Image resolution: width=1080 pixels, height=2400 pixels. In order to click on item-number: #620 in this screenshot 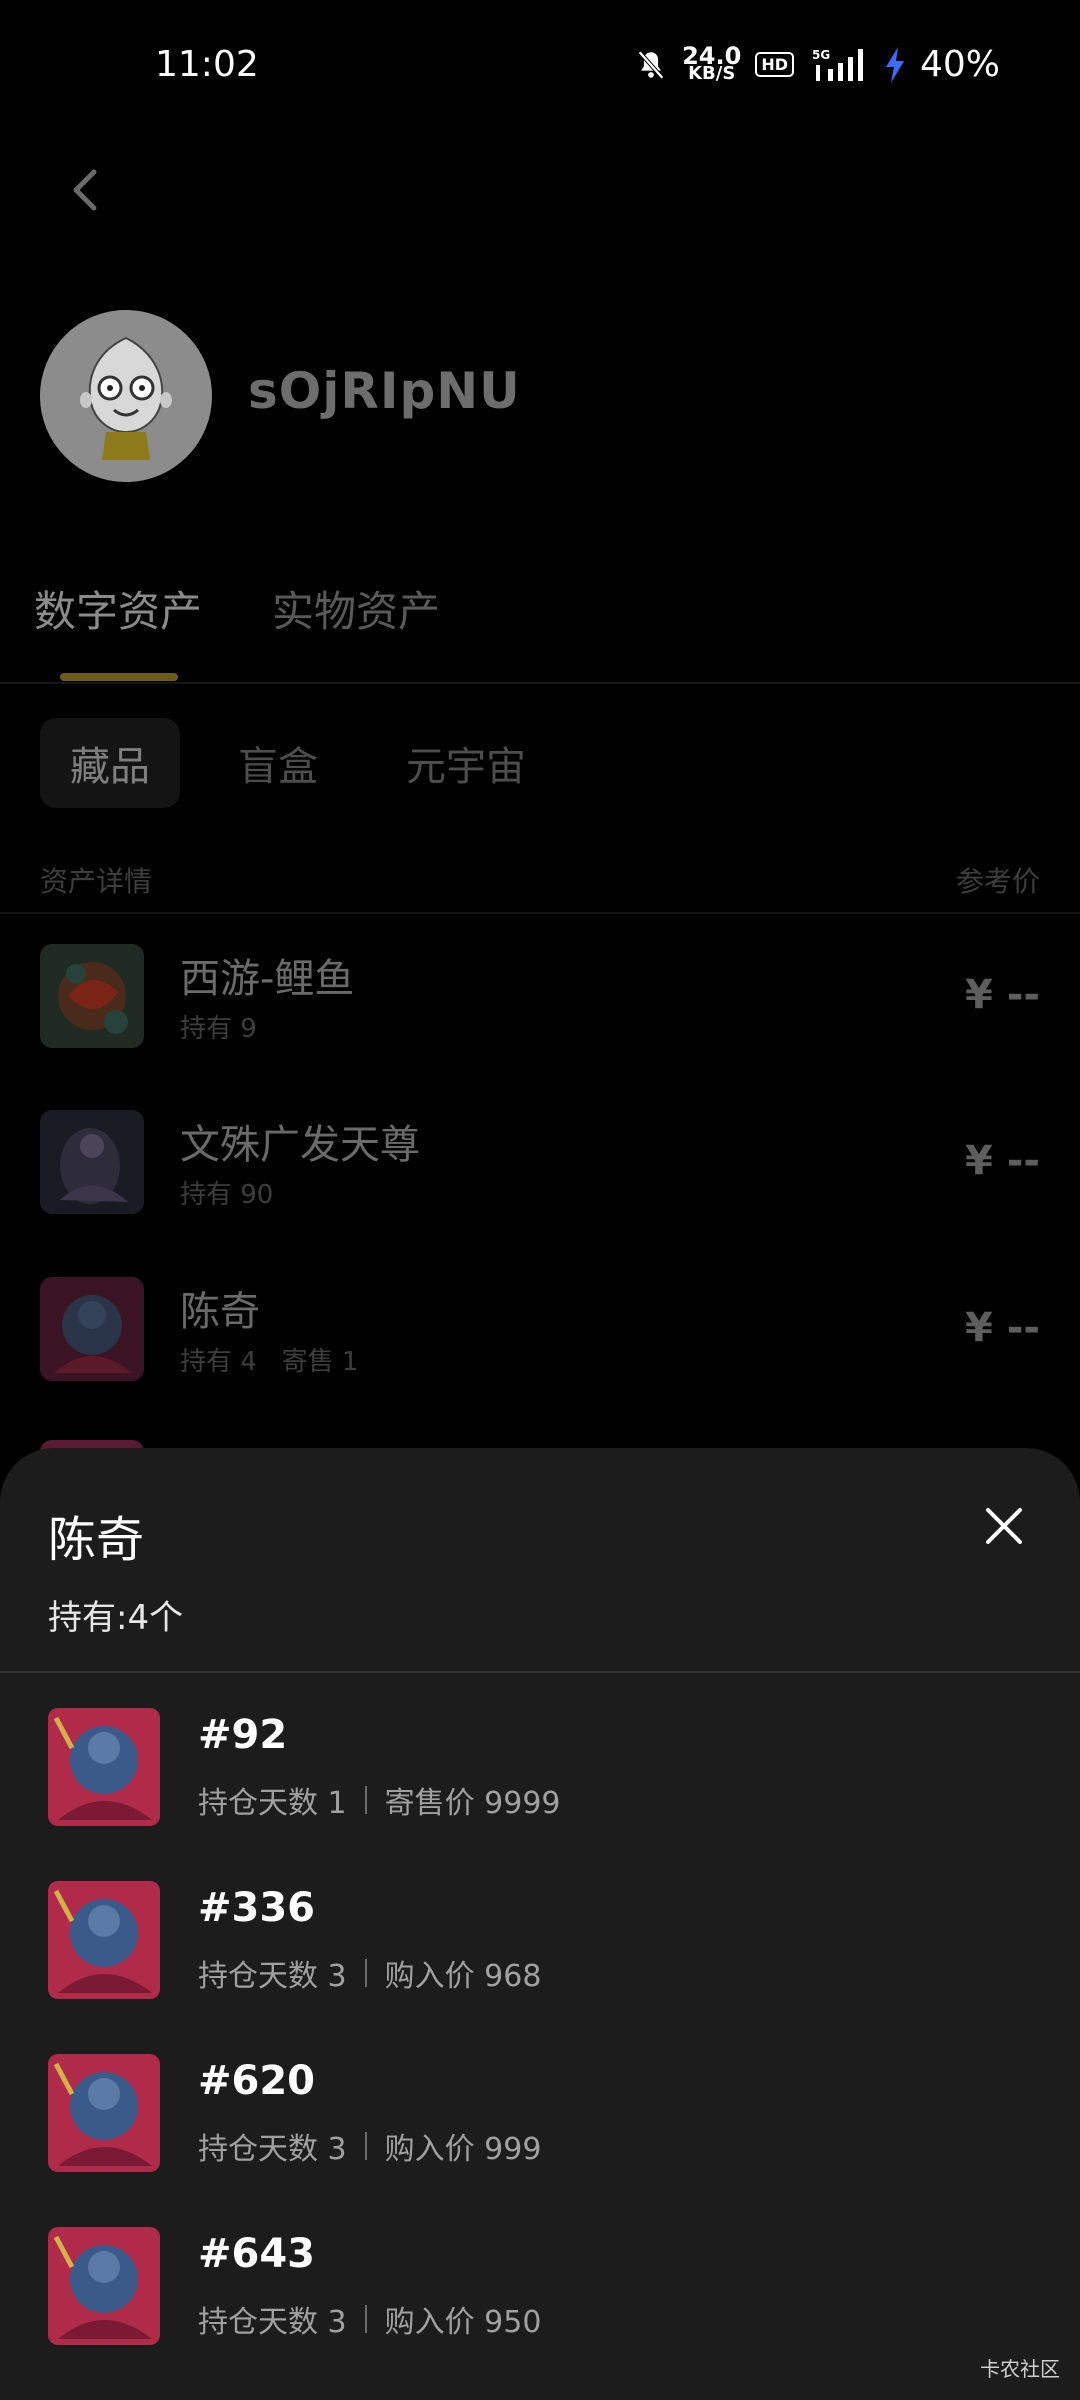, I will do `click(257, 2081)`.